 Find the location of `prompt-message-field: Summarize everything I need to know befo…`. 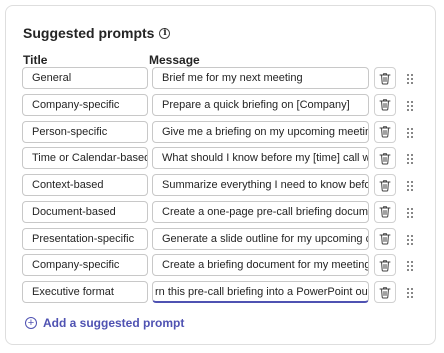

prompt-message-field: Summarize everything I need to know befo… is located at coordinates (260, 185).